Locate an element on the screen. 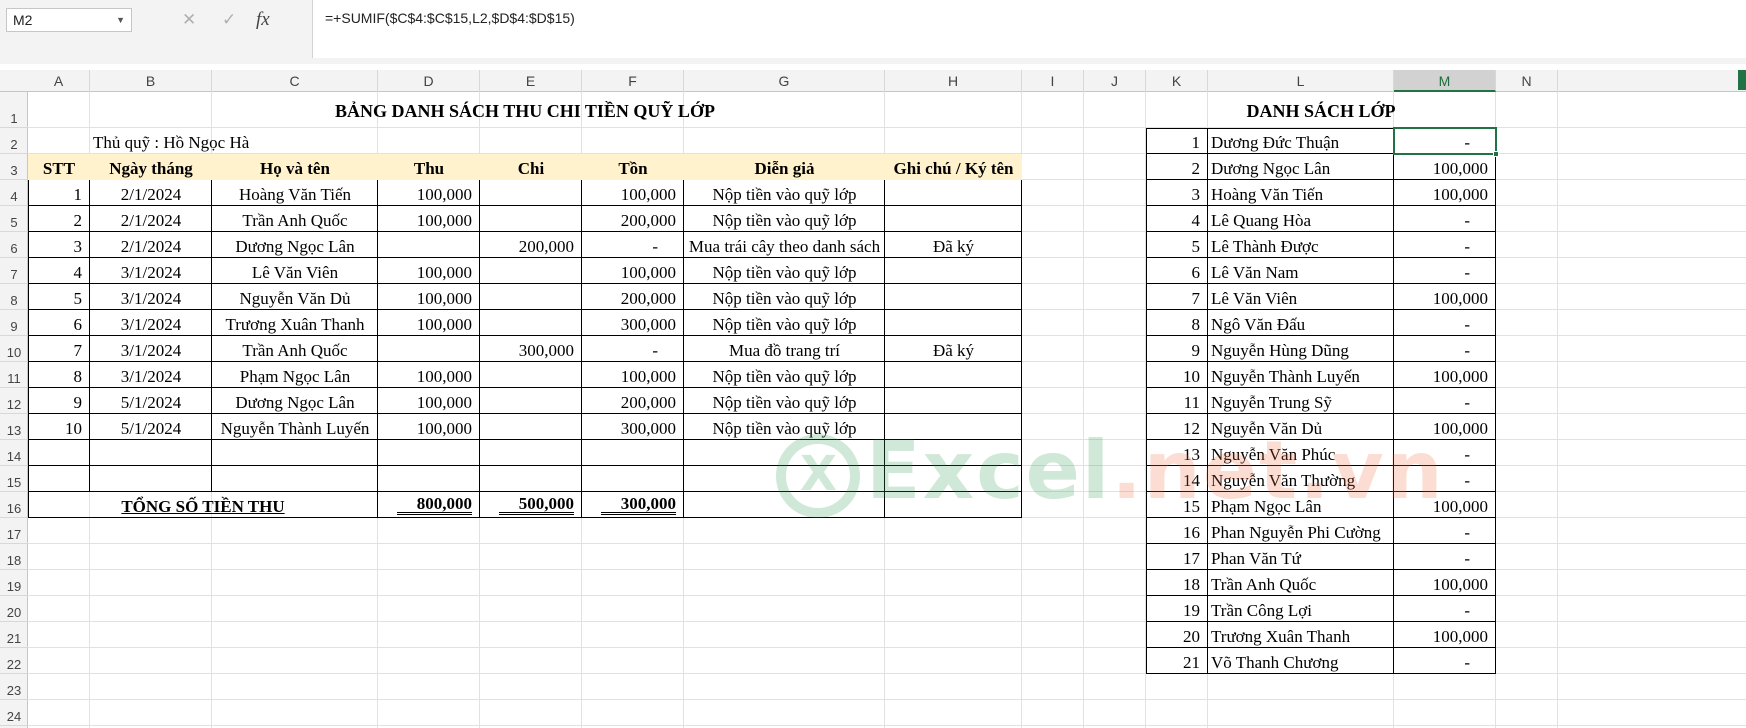 Image resolution: width=1746 pixels, height=728 pixels. column-header-e: E is located at coordinates (531, 81).